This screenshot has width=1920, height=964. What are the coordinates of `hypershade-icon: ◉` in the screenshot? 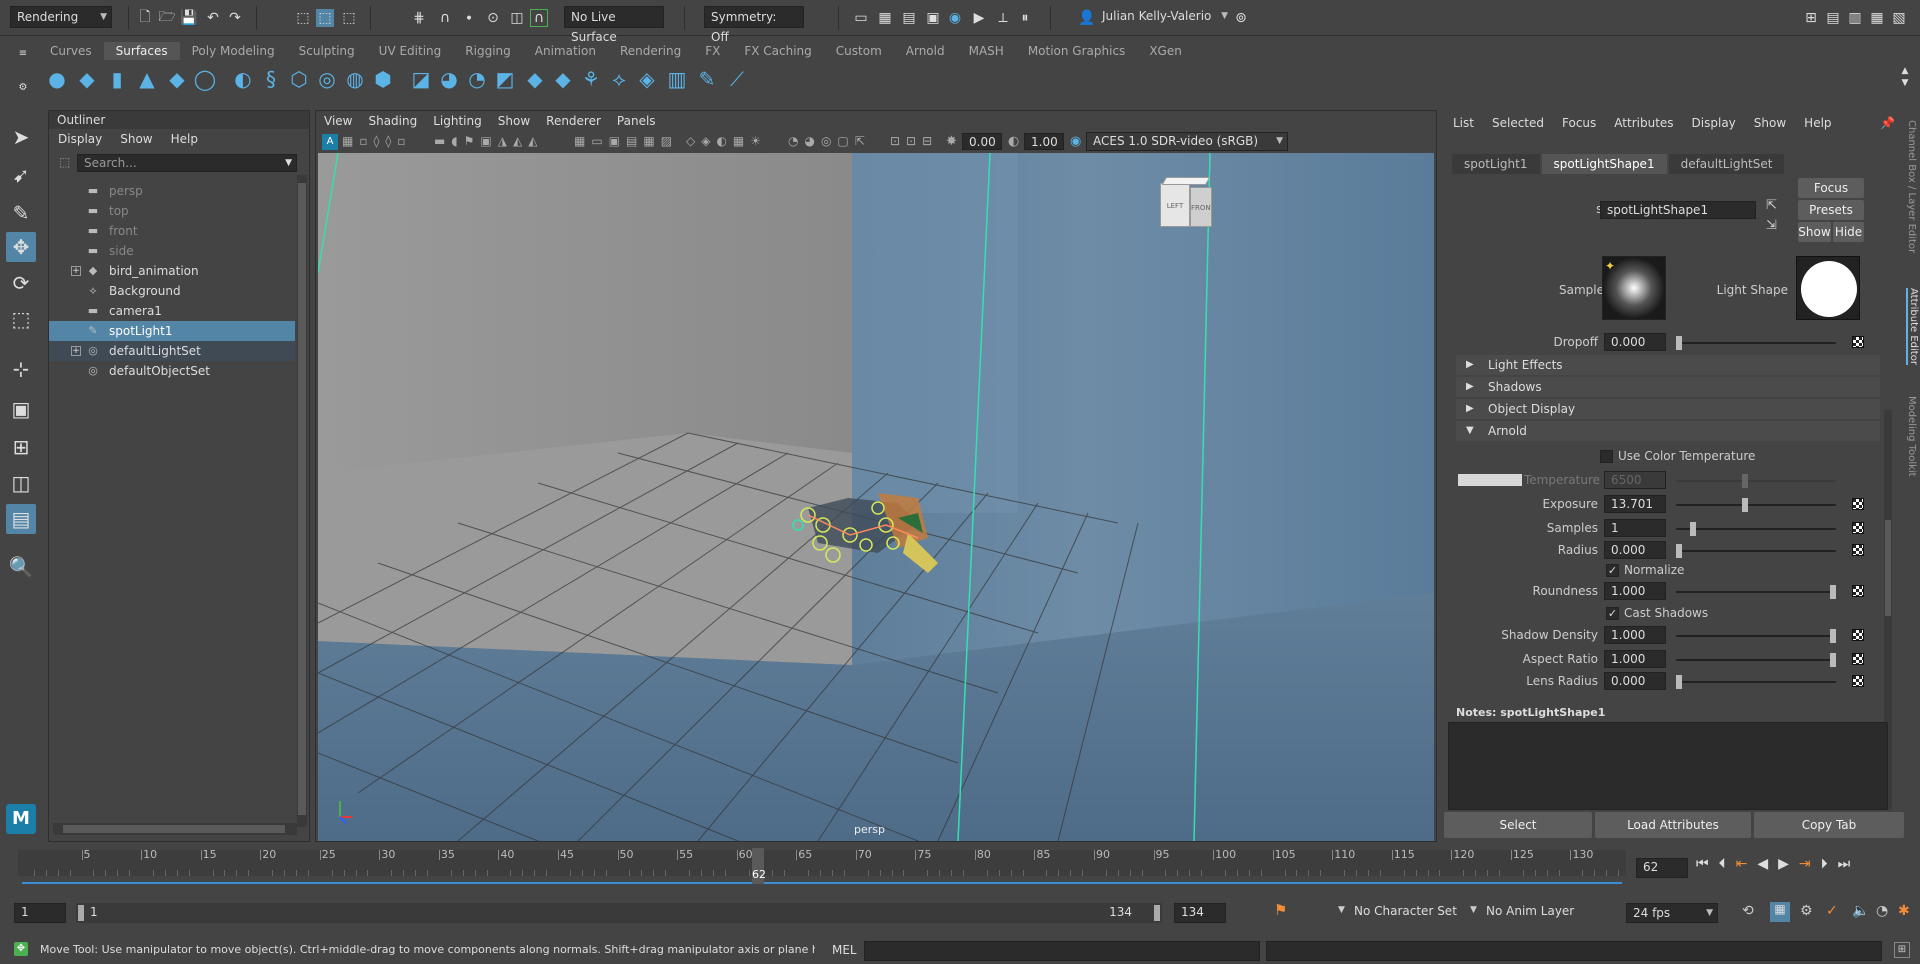 It's located at (955, 18).